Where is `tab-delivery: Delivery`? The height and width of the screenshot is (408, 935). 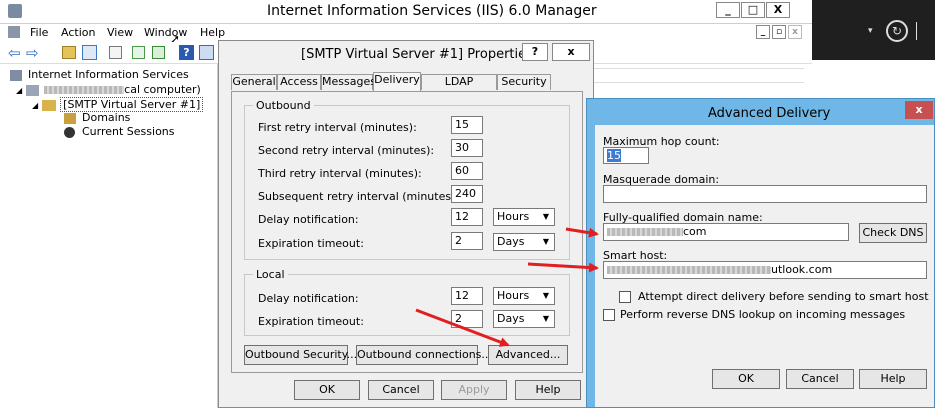
tab-delivery: Delivery is located at coordinates (397, 81).